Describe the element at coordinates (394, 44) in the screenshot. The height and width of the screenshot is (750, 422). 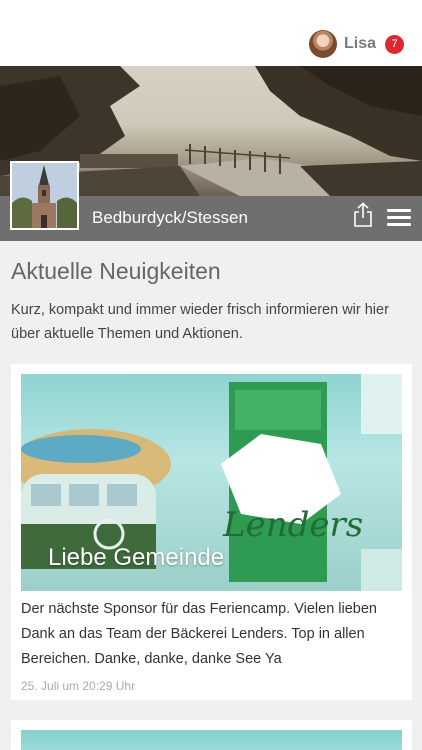
I see `notification-badge: 7` at that location.